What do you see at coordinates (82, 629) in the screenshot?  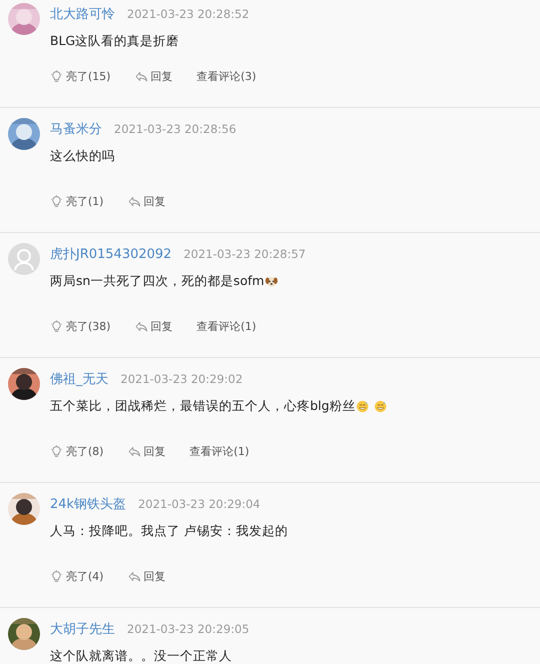 I see `username-link: 大胡子先生` at bounding box center [82, 629].